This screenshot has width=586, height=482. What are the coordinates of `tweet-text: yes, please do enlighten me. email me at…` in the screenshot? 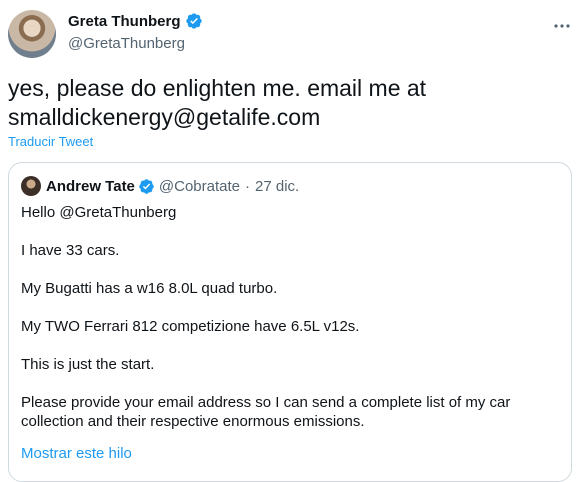 It's located at (288, 103).